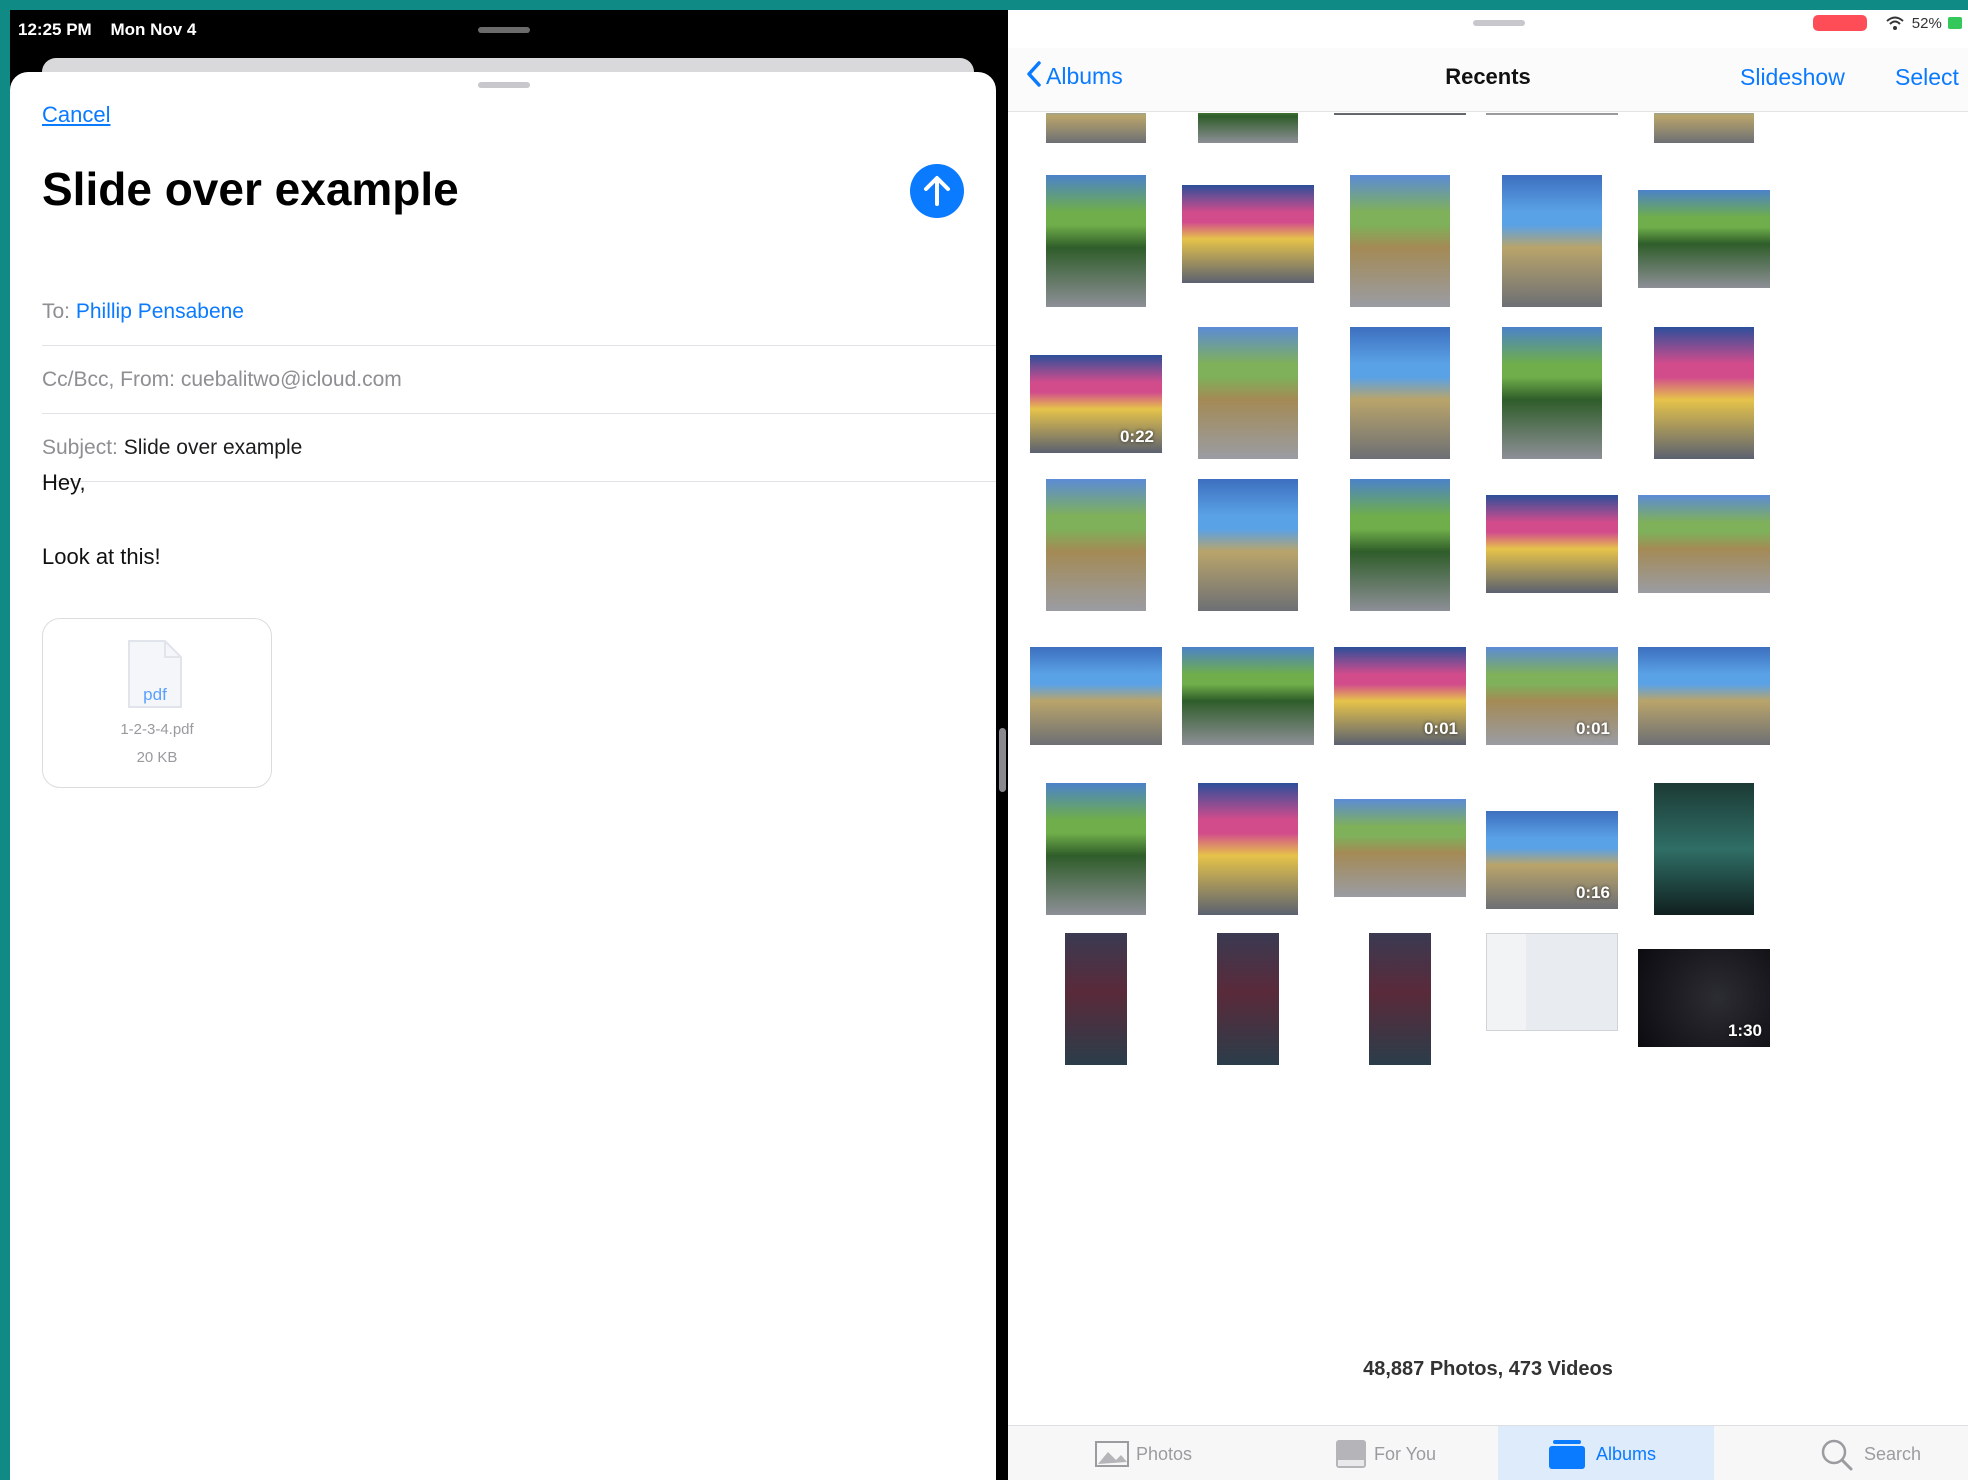  I want to click on pdf-file-icon: pdf, so click(155, 674).